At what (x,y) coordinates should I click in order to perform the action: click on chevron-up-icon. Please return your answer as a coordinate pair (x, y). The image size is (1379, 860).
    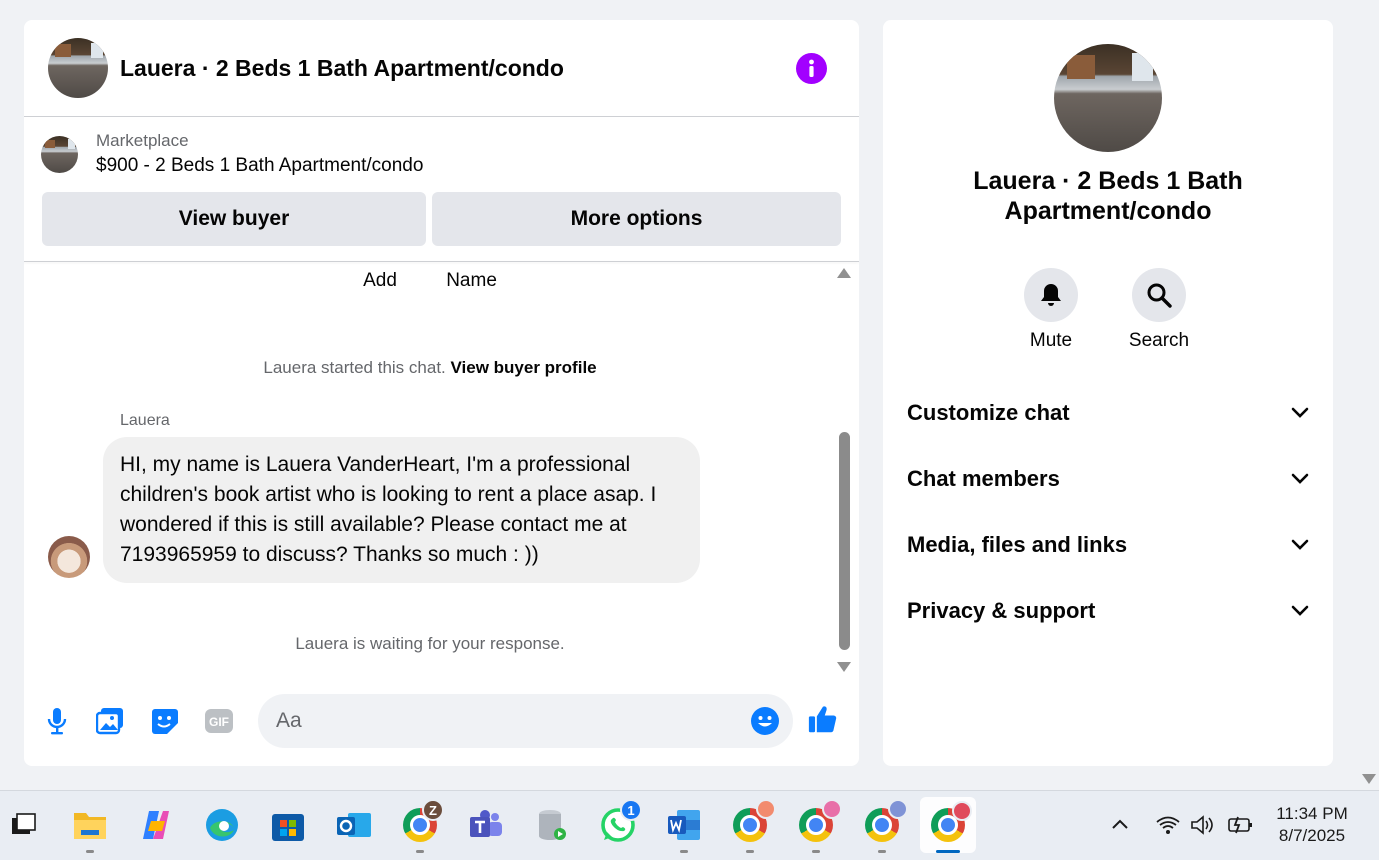
    Looking at the image, I should click on (1120, 825).